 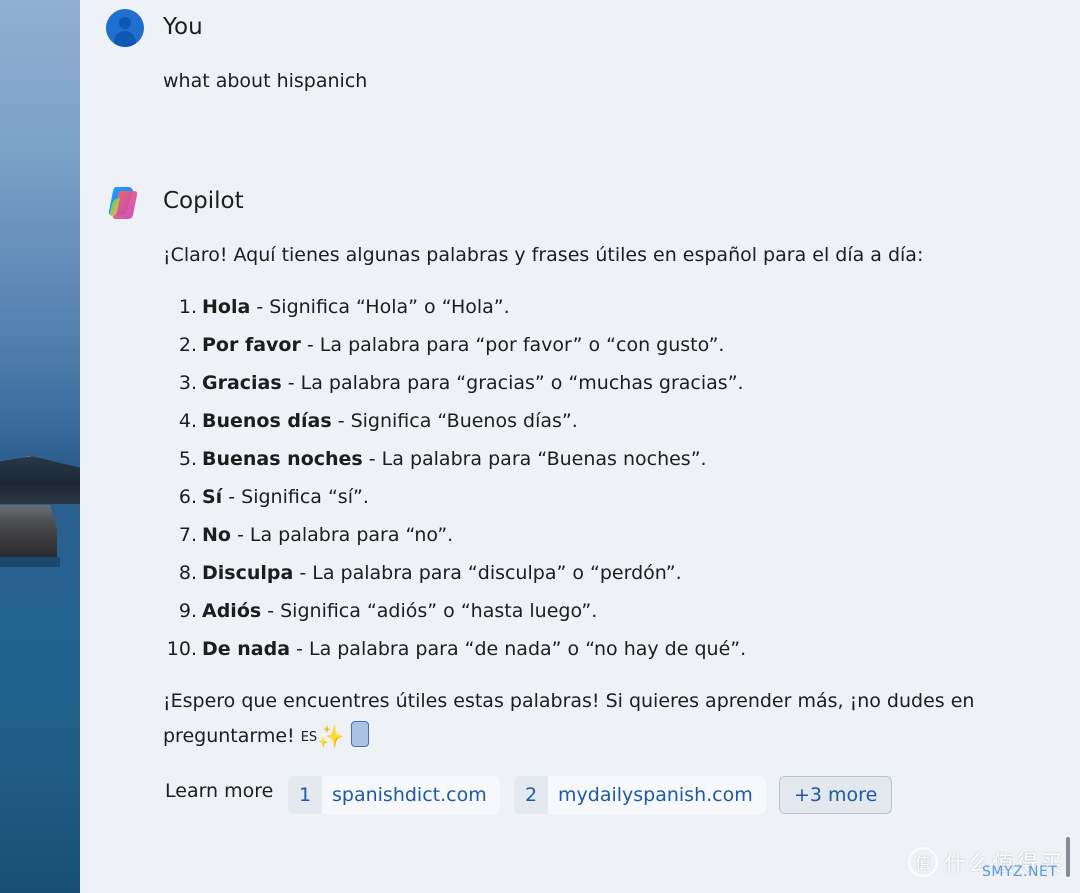 I want to click on source-chip-1: 1 spanishdict.com, so click(x=394, y=795).